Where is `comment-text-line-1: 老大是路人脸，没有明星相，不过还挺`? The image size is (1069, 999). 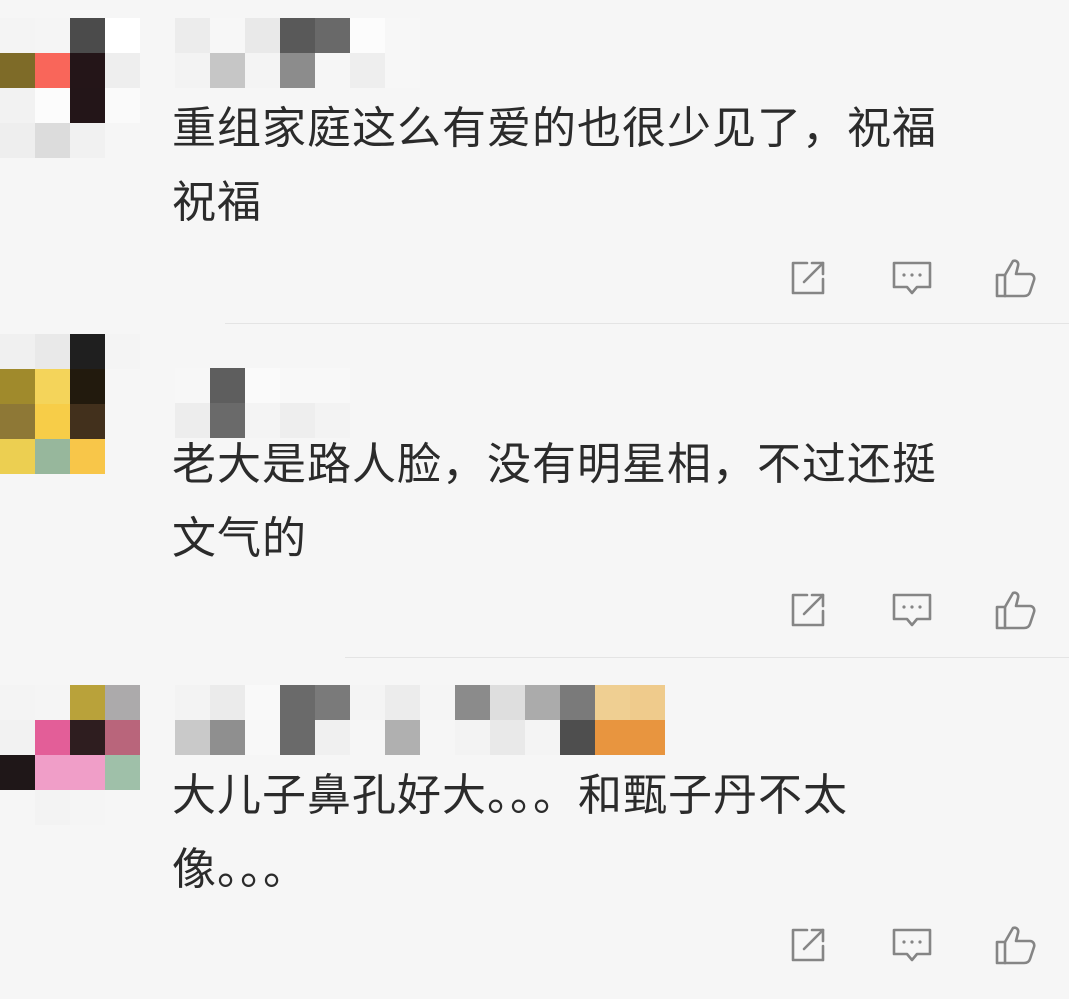 comment-text-line-1: 老大是路人脸，没有明星相，不过还挺 is located at coordinates (554, 464).